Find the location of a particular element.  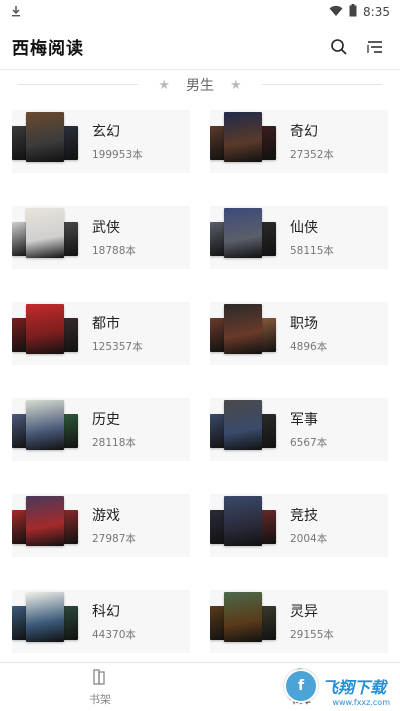

sort-menu-icon is located at coordinates (375, 47).